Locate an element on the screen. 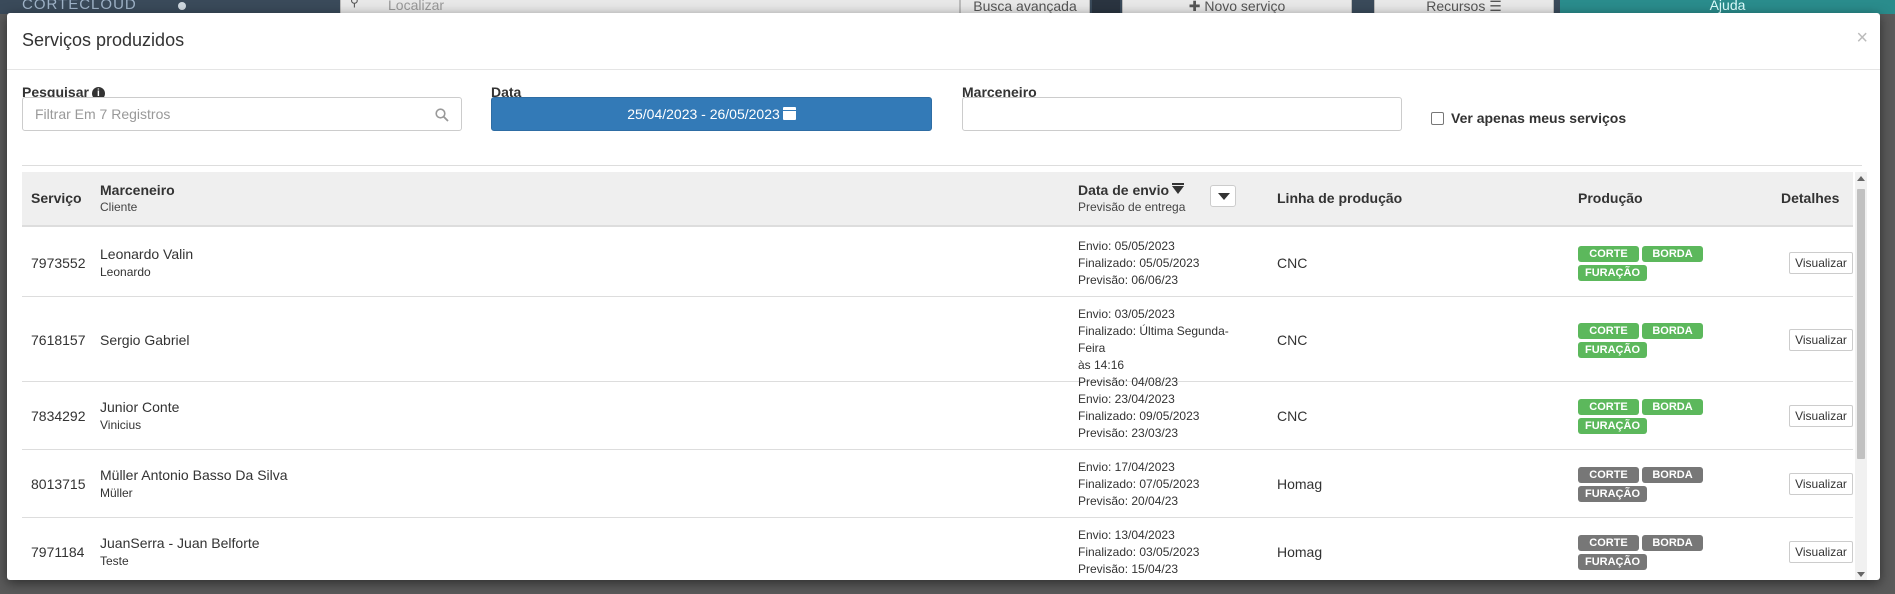  service-id: 8013715 is located at coordinates (58, 484).